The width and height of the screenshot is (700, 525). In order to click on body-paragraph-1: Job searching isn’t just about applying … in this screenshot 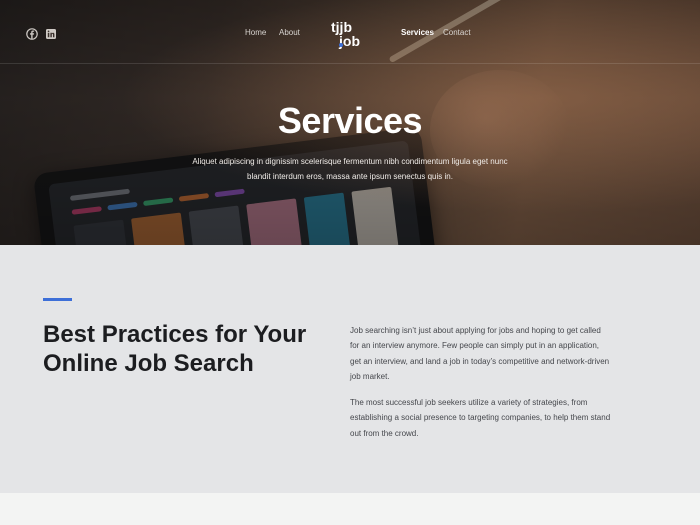, I will do `click(480, 354)`.